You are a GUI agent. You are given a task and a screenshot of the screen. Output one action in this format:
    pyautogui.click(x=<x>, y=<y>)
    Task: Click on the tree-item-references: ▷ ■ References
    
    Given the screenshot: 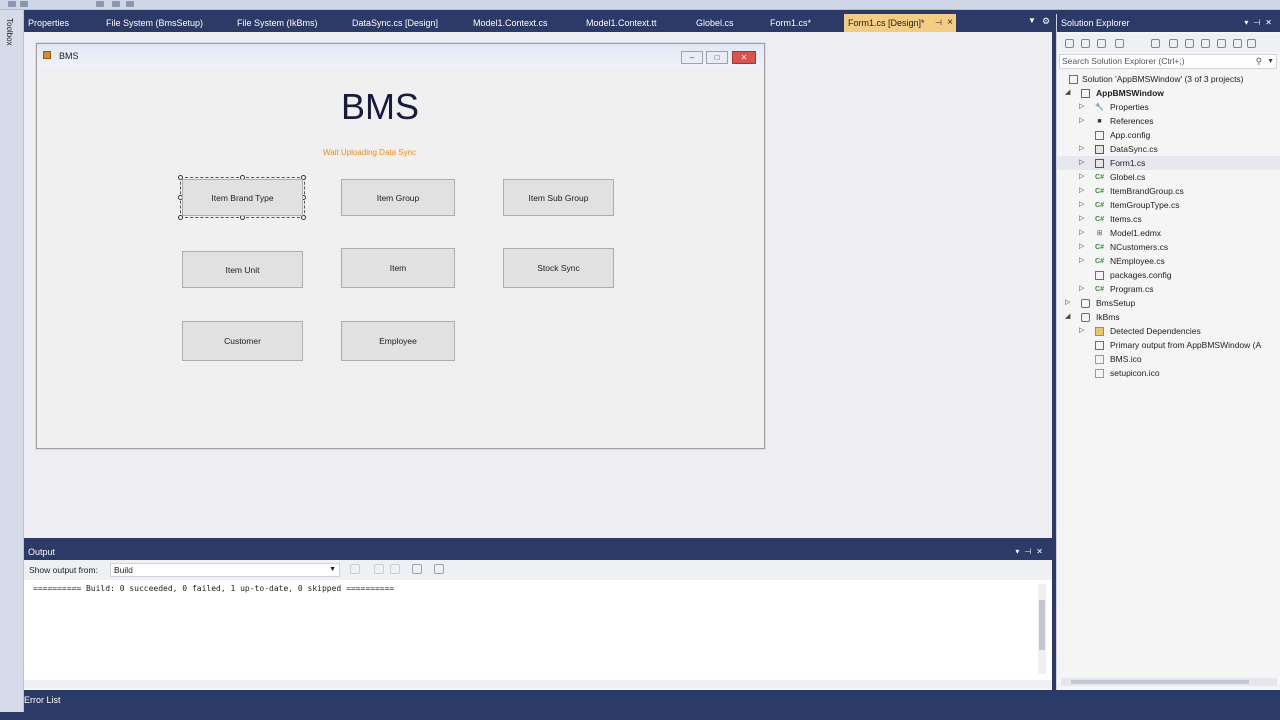 What is the action you would take?
    pyautogui.click(x=1168, y=121)
    